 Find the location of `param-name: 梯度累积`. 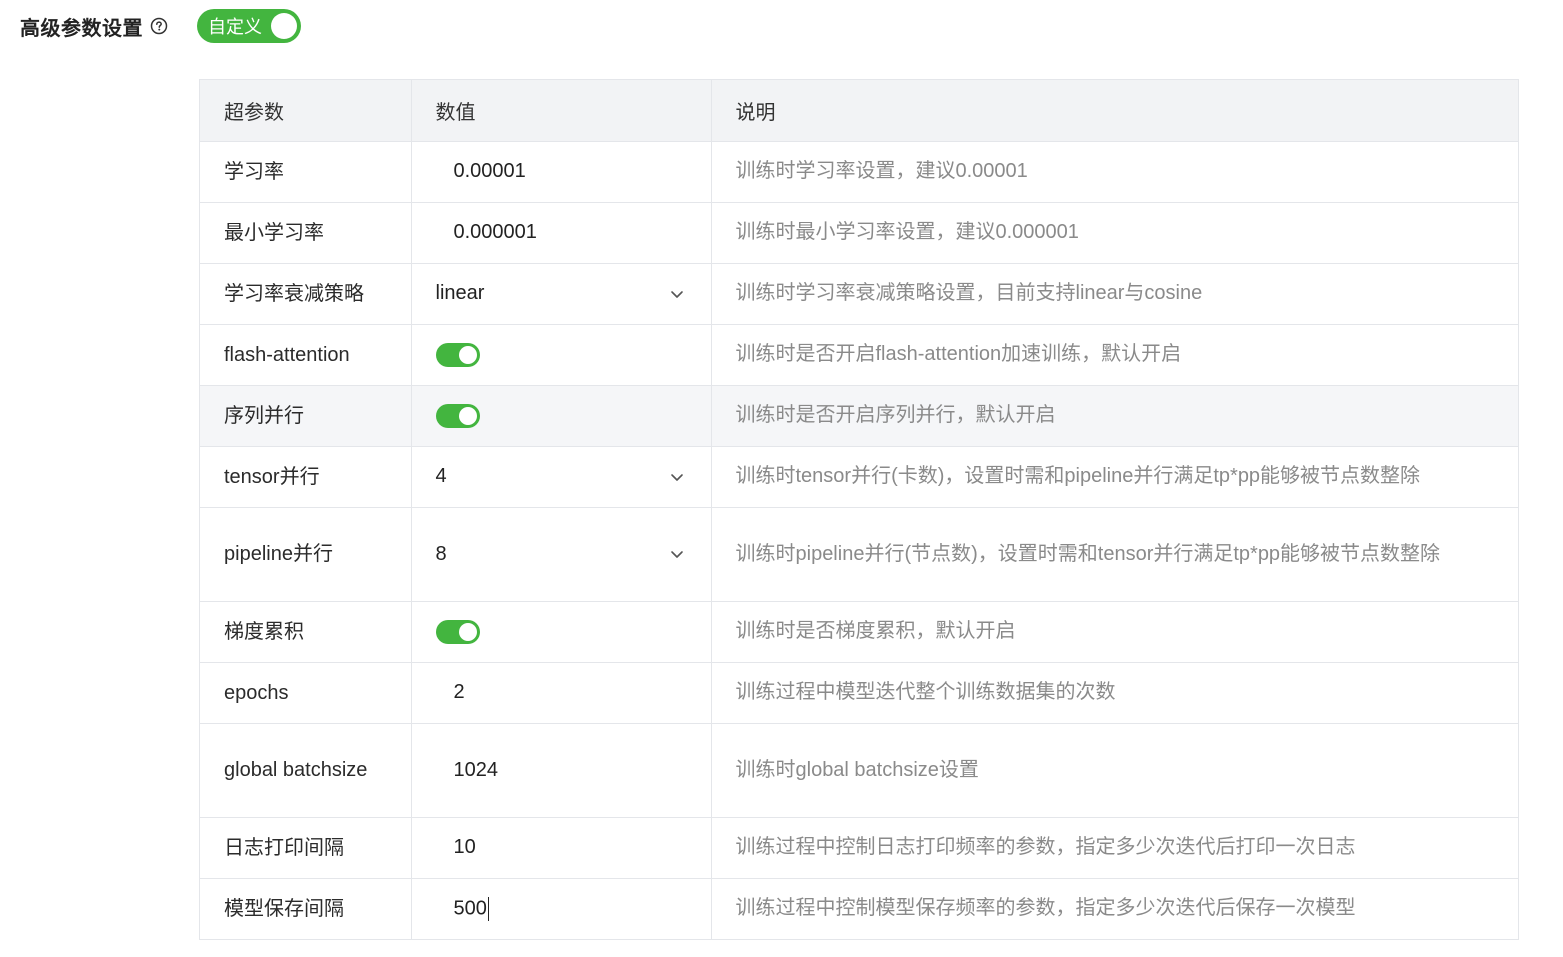

param-name: 梯度累积 is located at coordinates (306, 632).